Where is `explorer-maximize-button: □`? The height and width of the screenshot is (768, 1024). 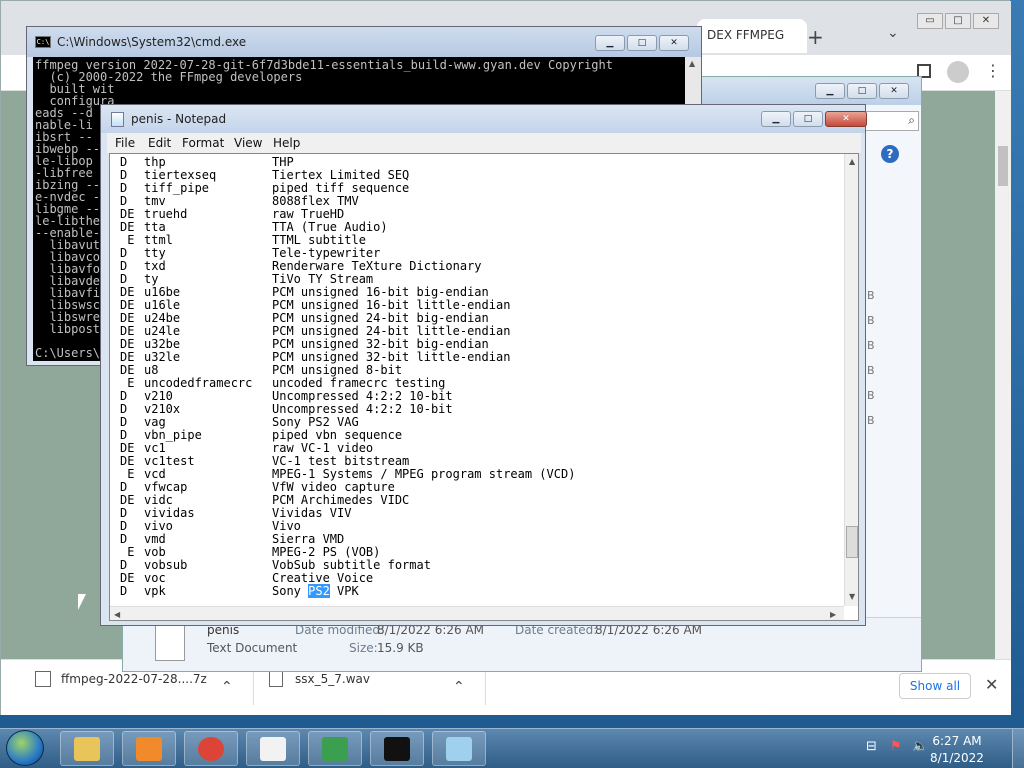
explorer-maximize-button: □ is located at coordinates (862, 91).